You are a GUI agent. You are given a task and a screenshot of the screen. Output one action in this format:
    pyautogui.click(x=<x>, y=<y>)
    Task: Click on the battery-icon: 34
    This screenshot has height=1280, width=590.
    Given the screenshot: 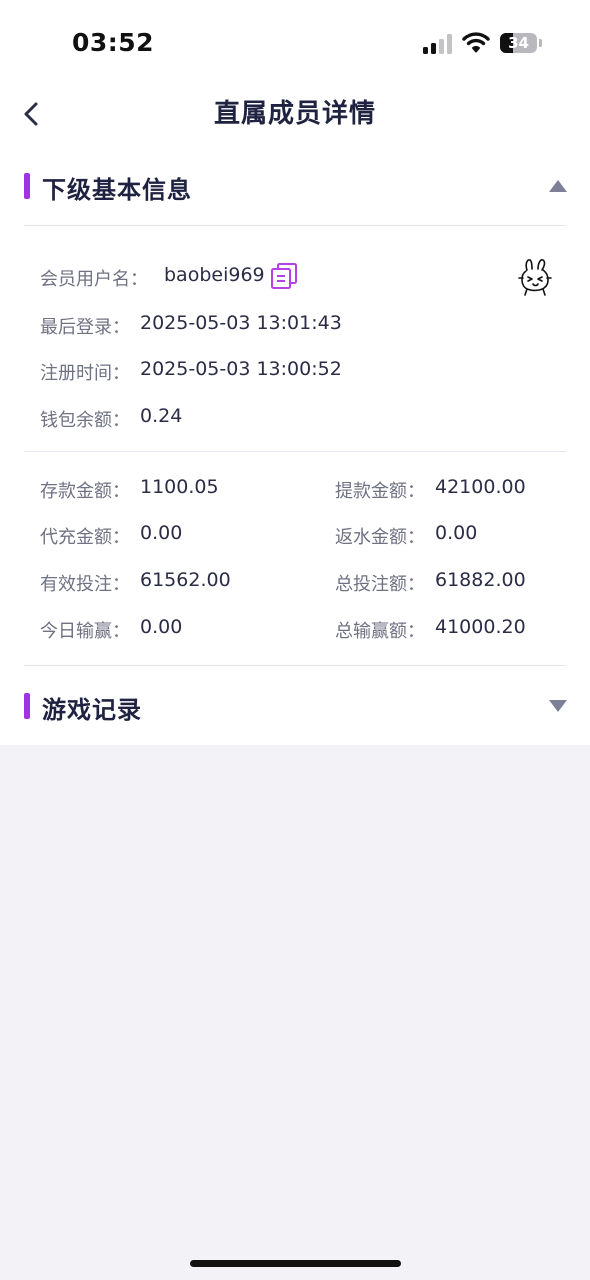 What is the action you would take?
    pyautogui.click(x=518, y=43)
    